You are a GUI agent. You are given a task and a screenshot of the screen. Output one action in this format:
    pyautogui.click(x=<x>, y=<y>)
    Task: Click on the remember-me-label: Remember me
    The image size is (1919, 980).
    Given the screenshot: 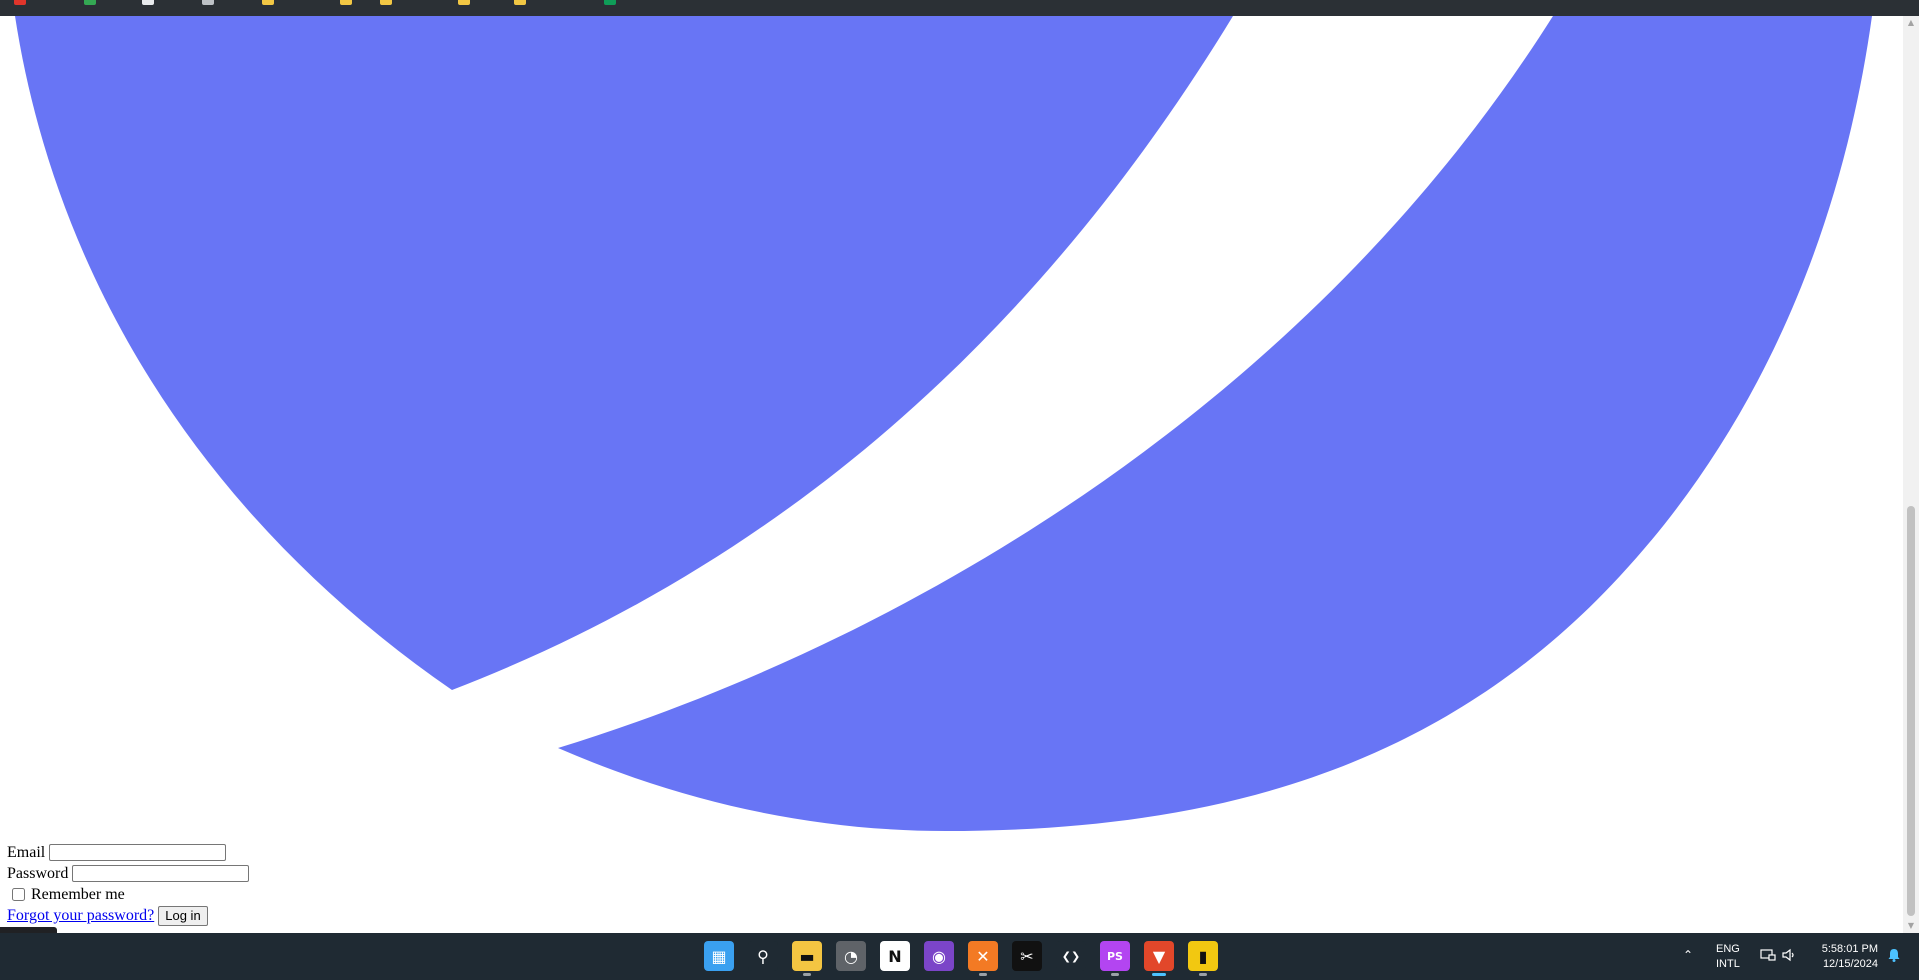 What is the action you would take?
    pyautogui.click(x=78, y=894)
    